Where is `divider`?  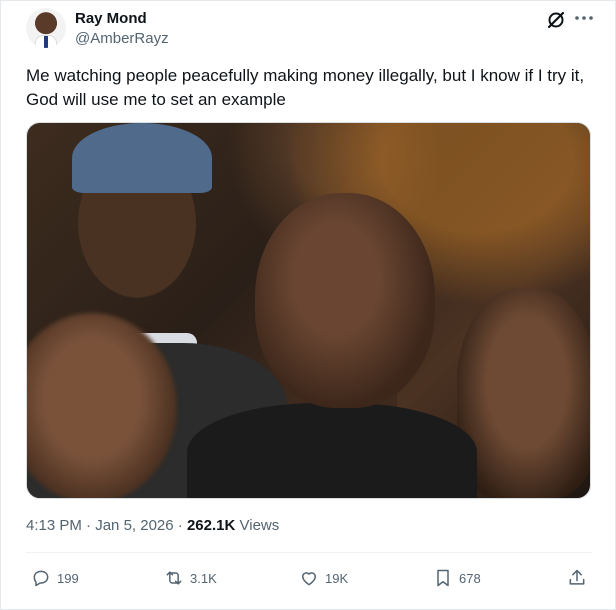
divider is located at coordinates (309, 552).